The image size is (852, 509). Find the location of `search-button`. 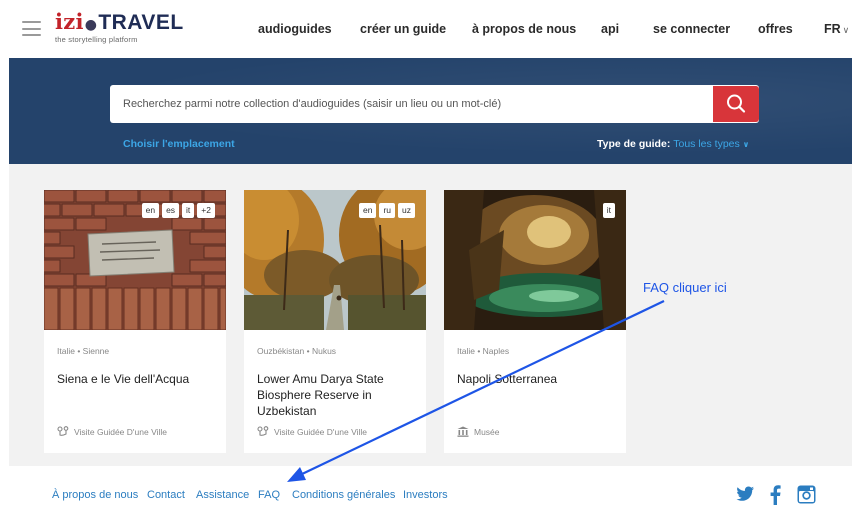

search-button is located at coordinates (736, 104).